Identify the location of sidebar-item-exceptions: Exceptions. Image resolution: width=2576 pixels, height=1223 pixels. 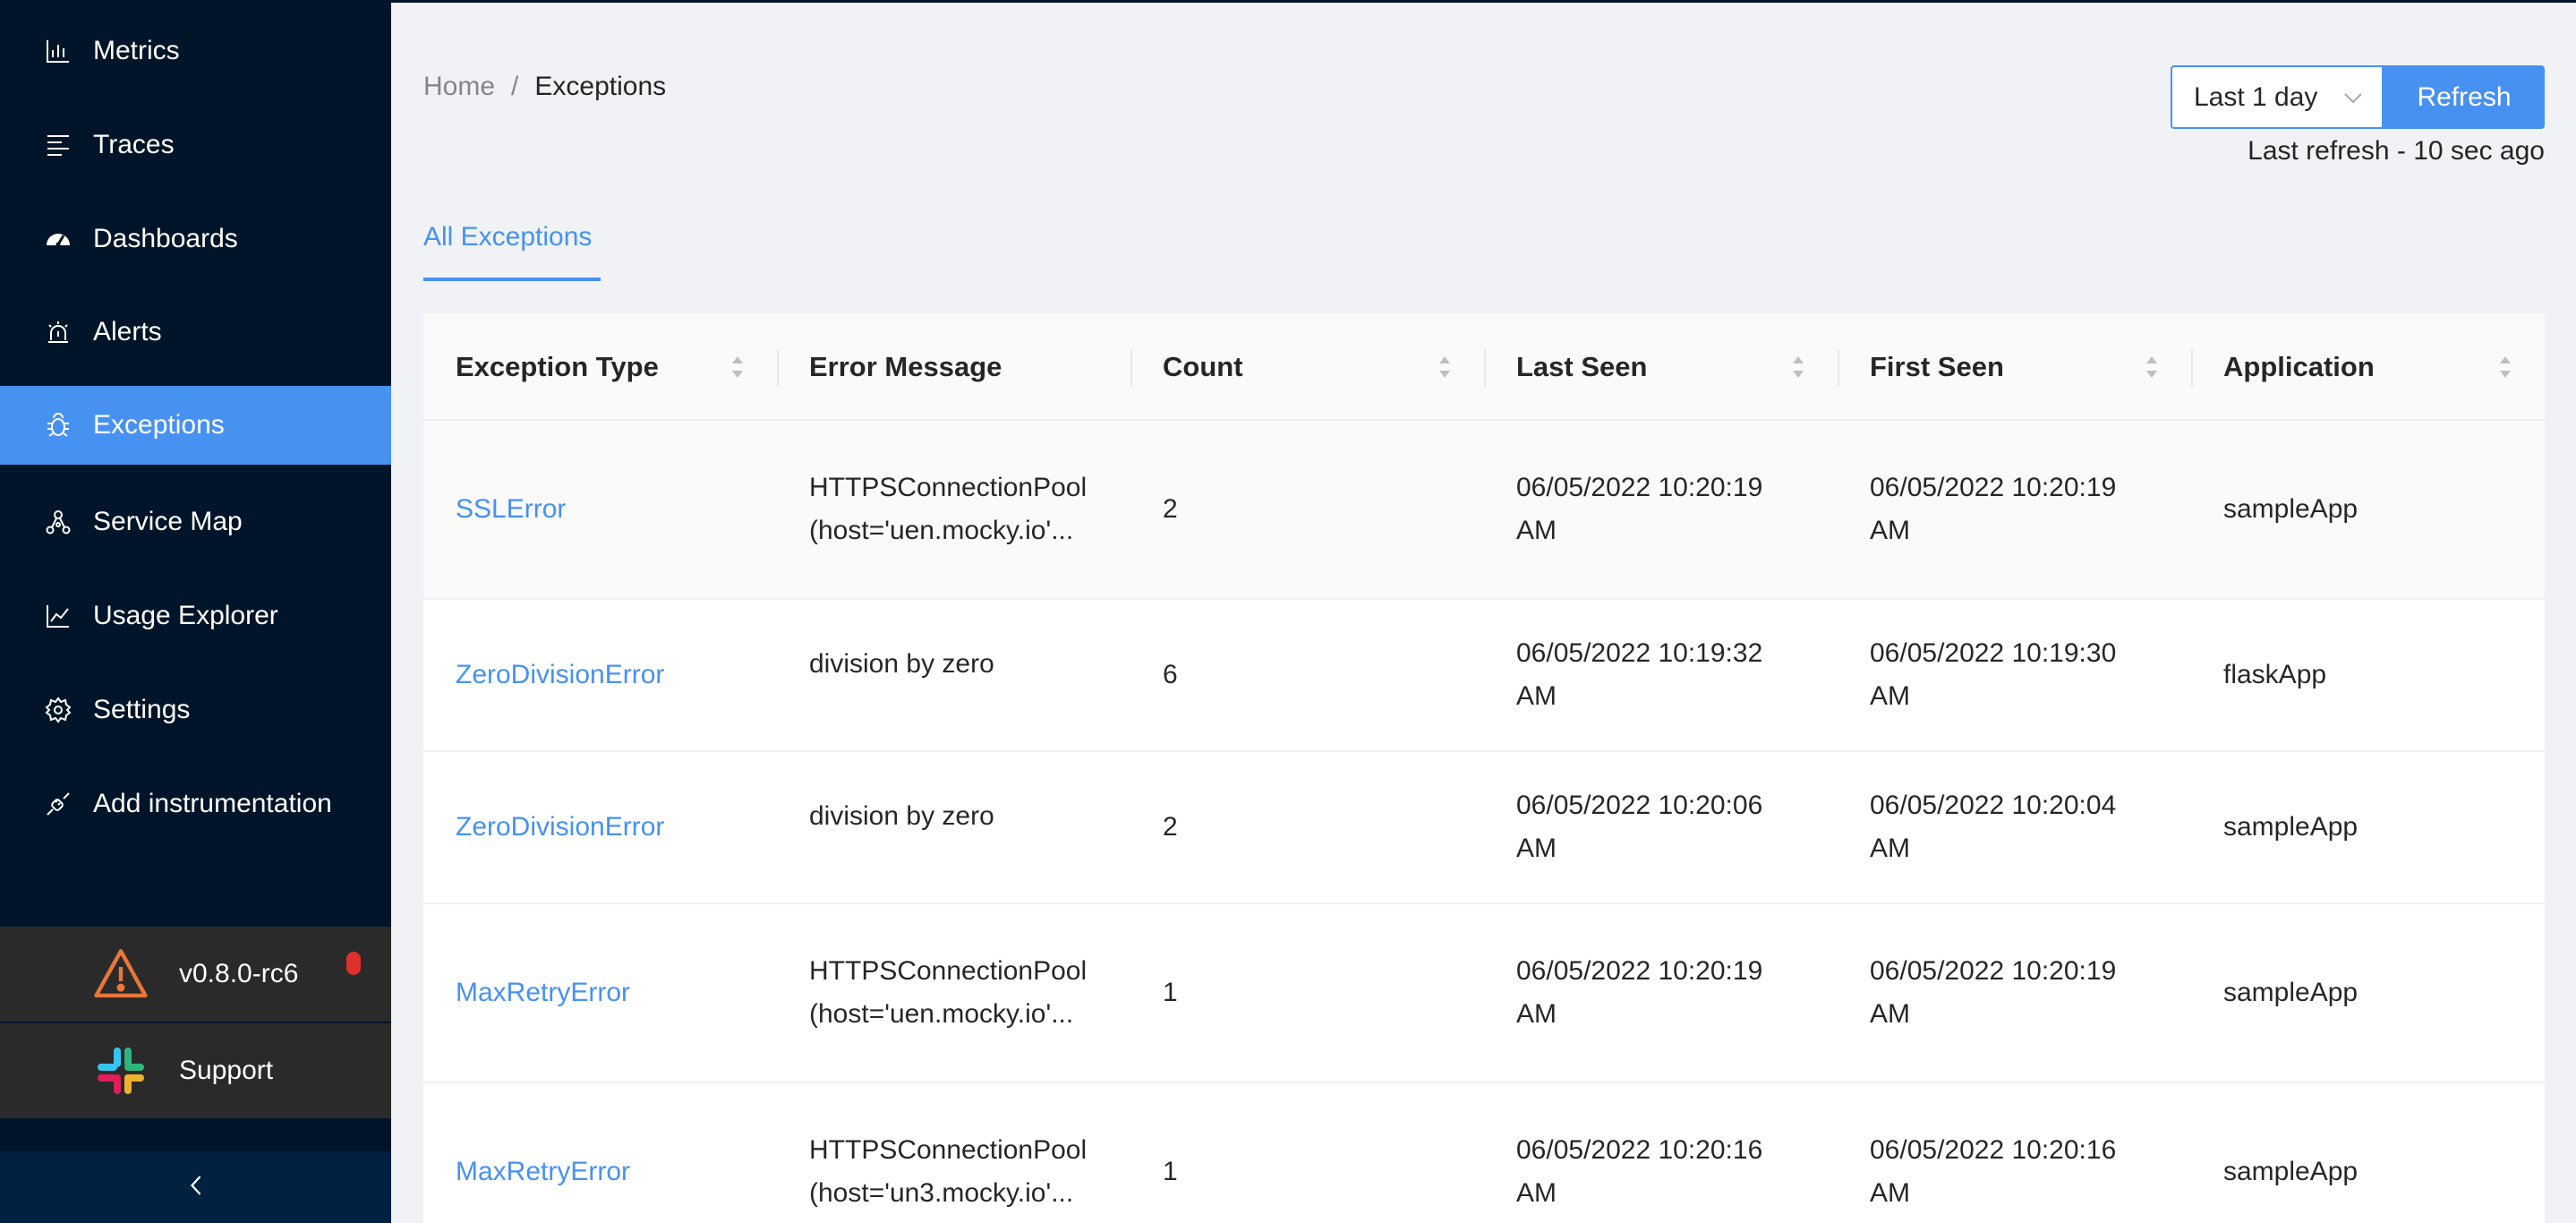
(195, 425).